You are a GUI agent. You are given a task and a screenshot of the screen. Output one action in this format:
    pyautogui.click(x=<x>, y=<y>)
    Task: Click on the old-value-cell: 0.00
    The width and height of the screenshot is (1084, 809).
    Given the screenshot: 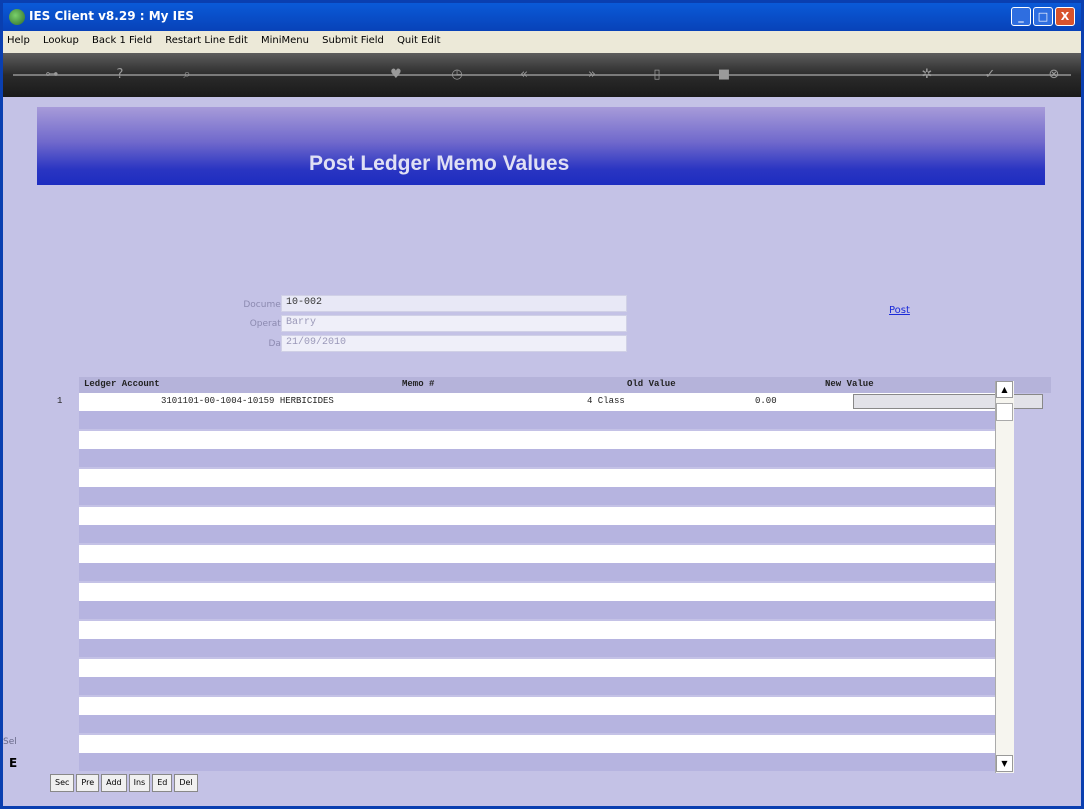 What is the action you would take?
    pyautogui.click(x=766, y=401)
    